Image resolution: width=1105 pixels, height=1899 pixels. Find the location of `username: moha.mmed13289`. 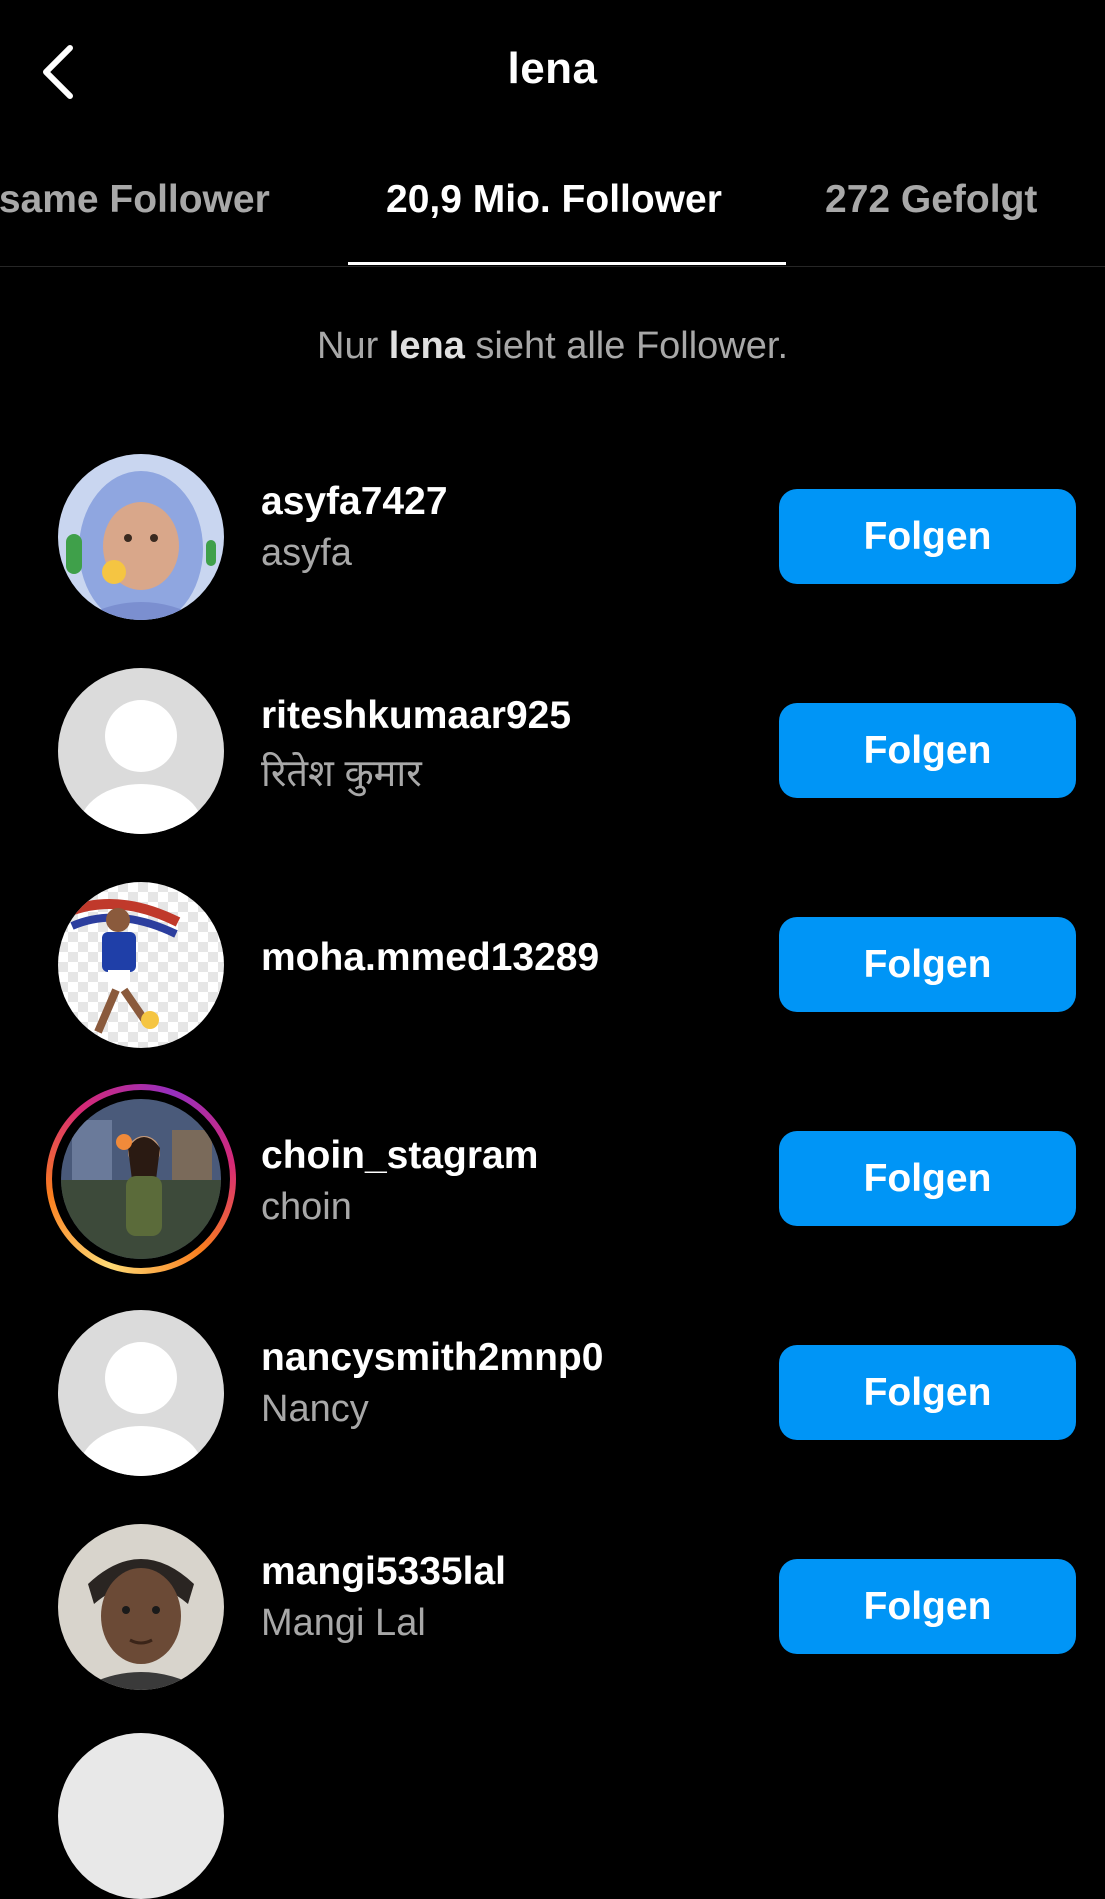

username: moha.mmed13289 is located at coordinates (511, 958).